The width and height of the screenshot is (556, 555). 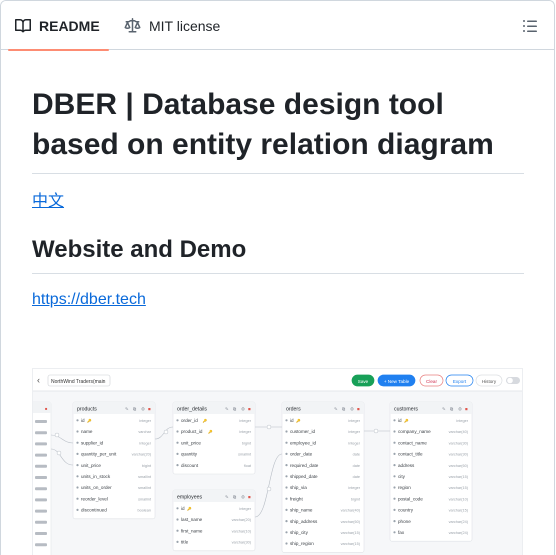 I want to click on field-name: units_in_stock, so click(x=96, y=476).